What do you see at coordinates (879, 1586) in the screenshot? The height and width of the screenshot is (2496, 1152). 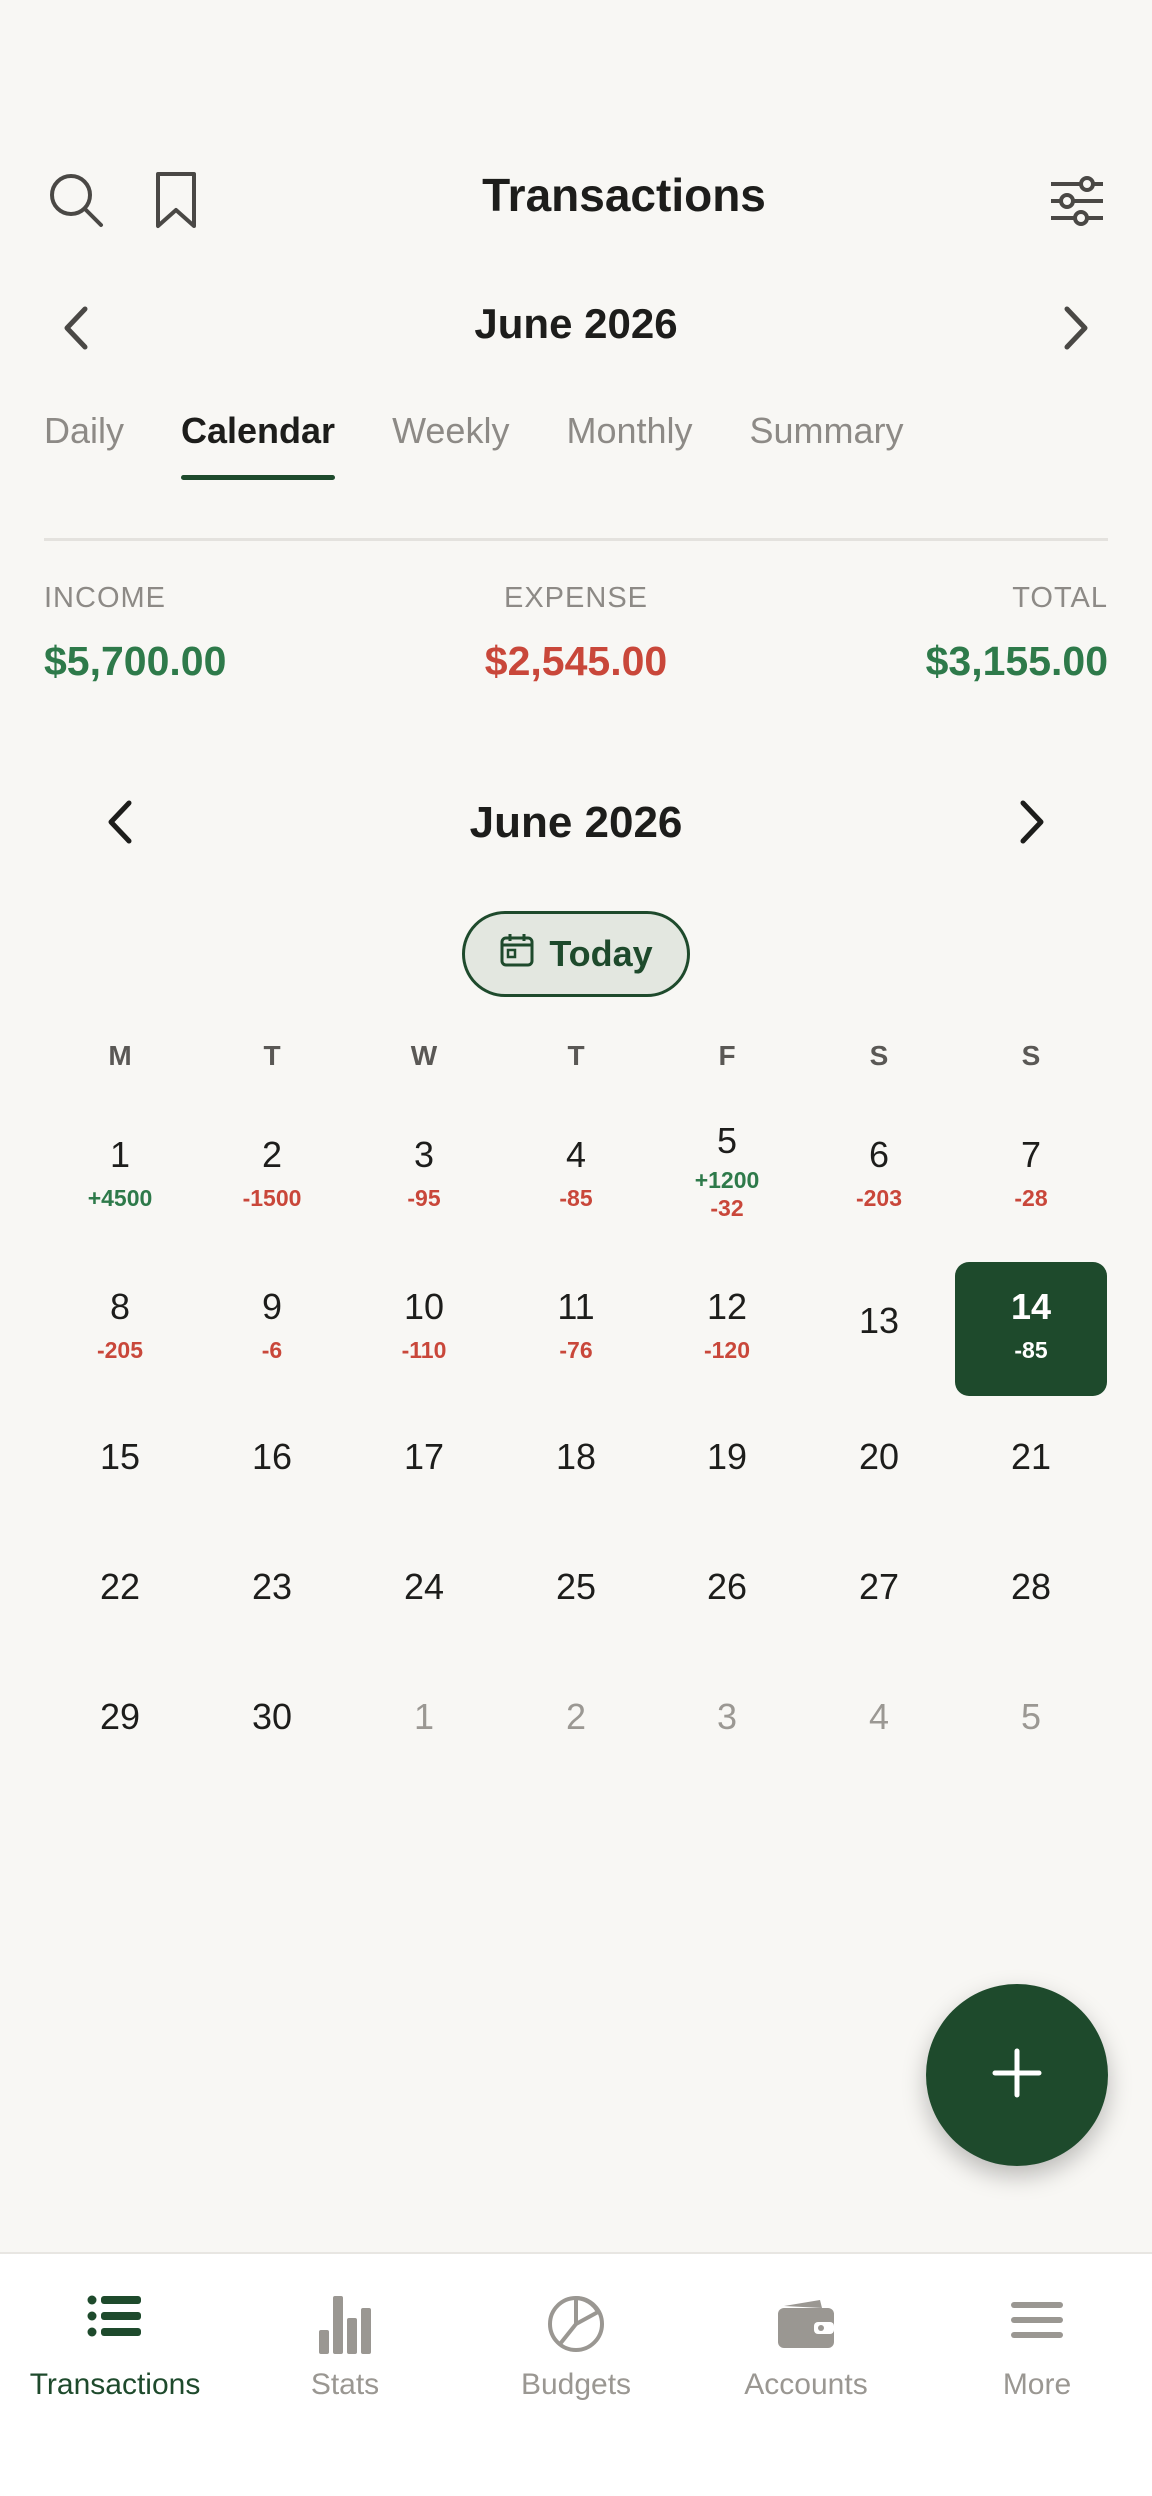 I see `day-number: 27` at bounding box center [879, 1586].